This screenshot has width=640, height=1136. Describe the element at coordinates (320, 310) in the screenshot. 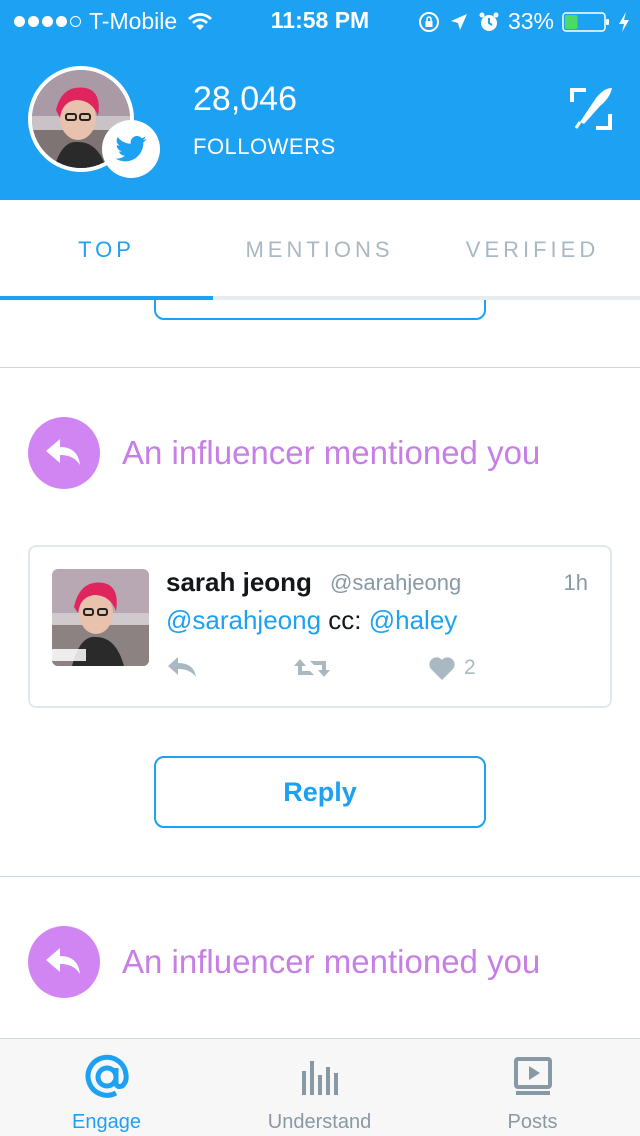

I see `previous-reply-button` at that location.